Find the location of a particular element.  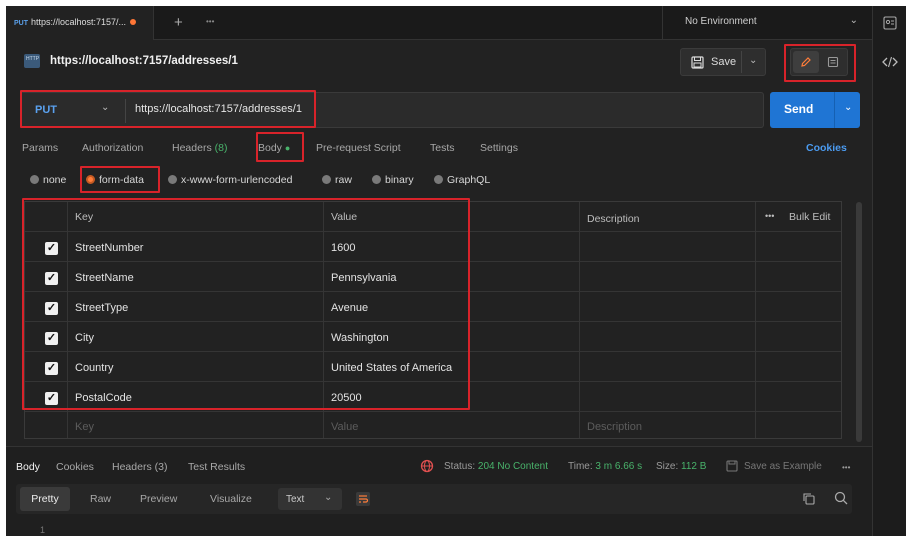

edit-mode-button is located at coordinates (806, 62).